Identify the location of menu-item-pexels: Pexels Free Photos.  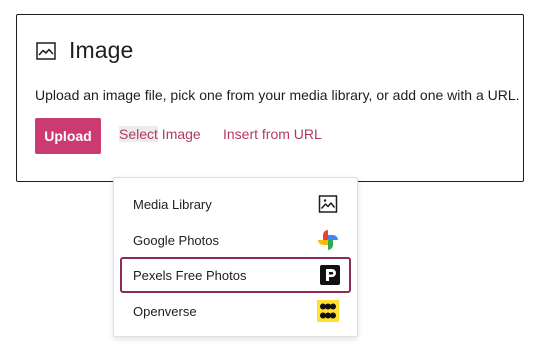
(235, 275).